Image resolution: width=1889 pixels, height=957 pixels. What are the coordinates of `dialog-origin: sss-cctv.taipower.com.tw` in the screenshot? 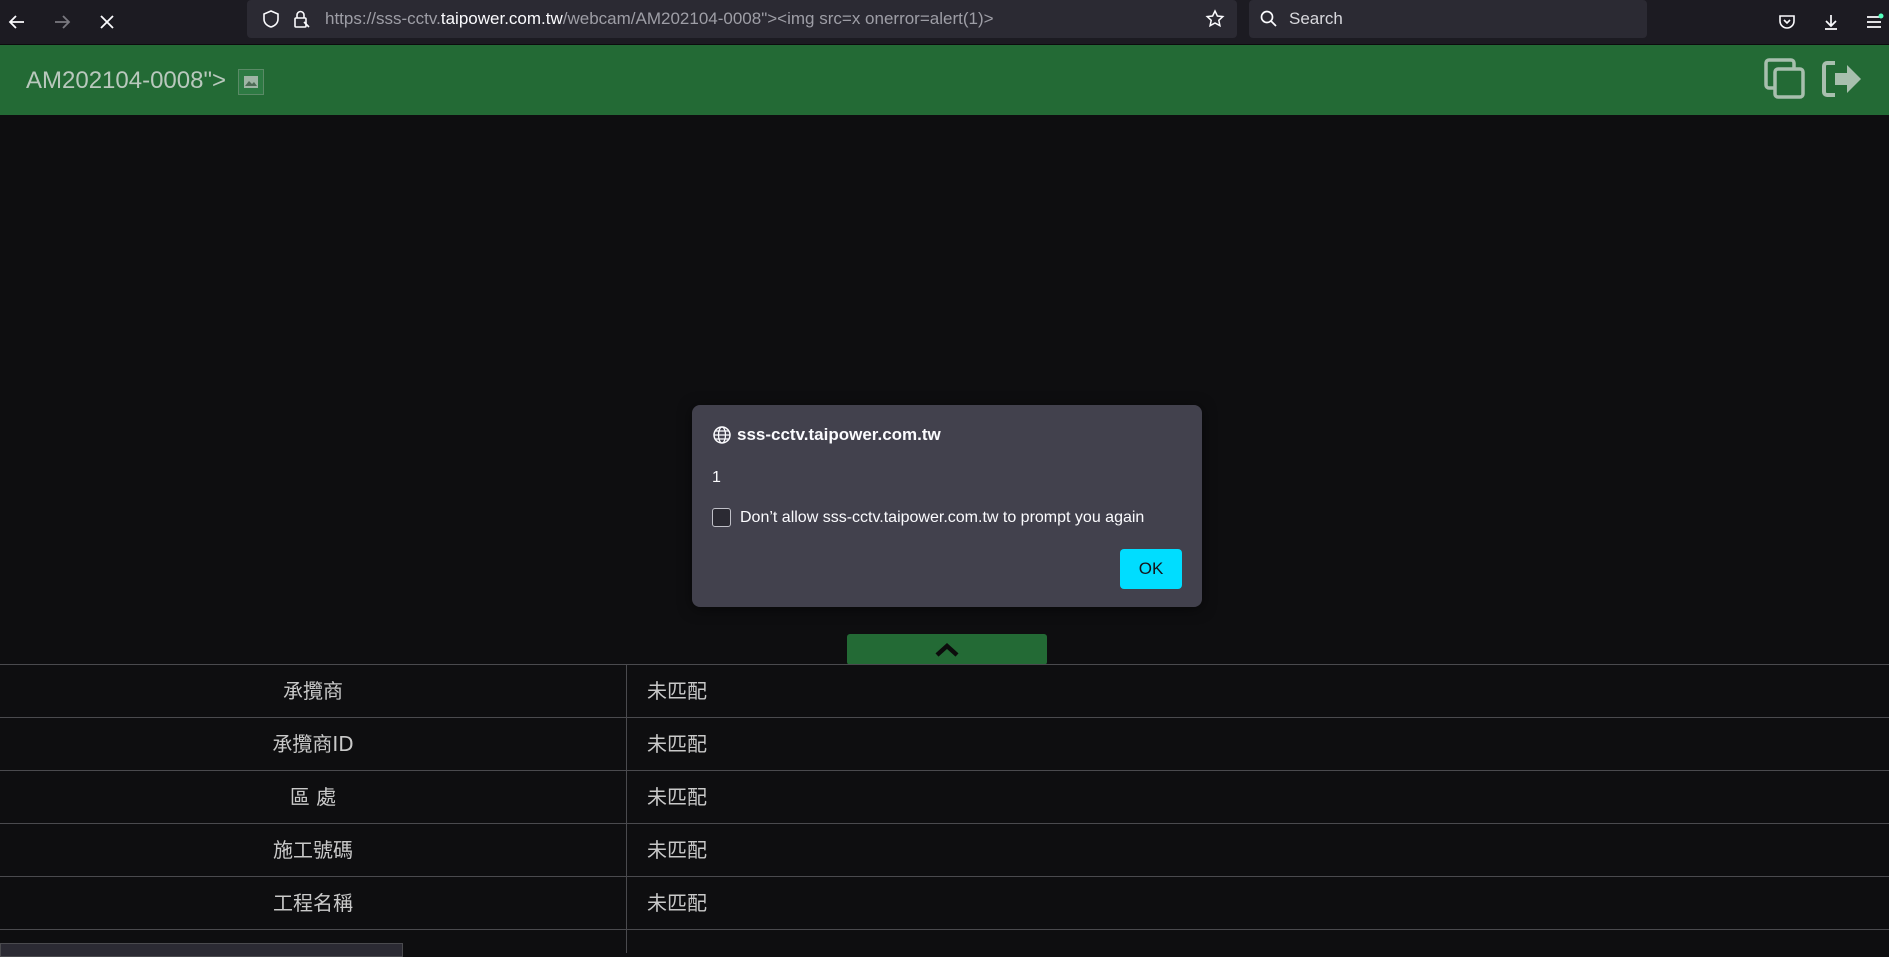 It's located at (839, 434).